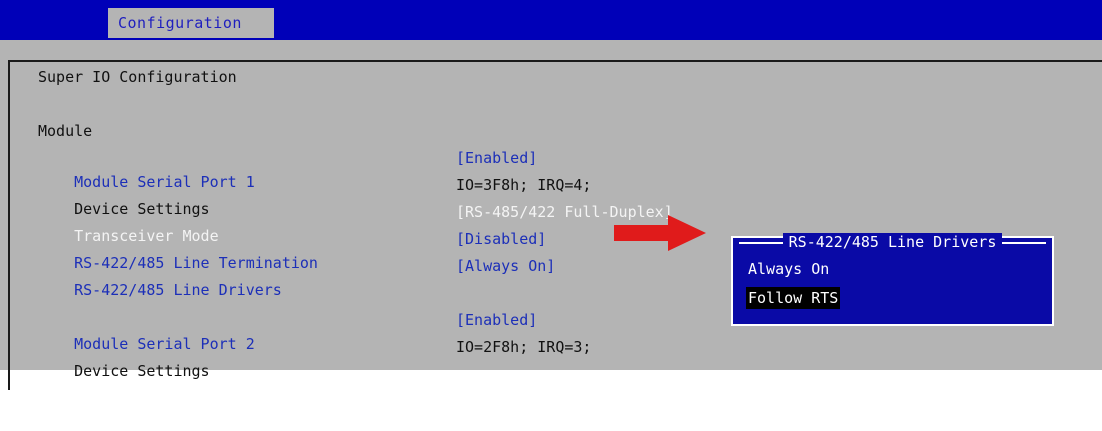  I want to click on setting-row-device-settings-2: Device Settings IO=2F8h; IRQ=3;, so click(314, 357).